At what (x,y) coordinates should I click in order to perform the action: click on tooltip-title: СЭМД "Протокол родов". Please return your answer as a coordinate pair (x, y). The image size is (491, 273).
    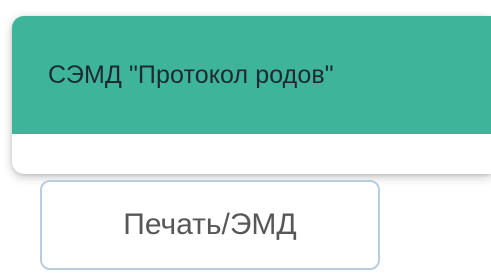
    Looking at the image, I should click on (191, 74).